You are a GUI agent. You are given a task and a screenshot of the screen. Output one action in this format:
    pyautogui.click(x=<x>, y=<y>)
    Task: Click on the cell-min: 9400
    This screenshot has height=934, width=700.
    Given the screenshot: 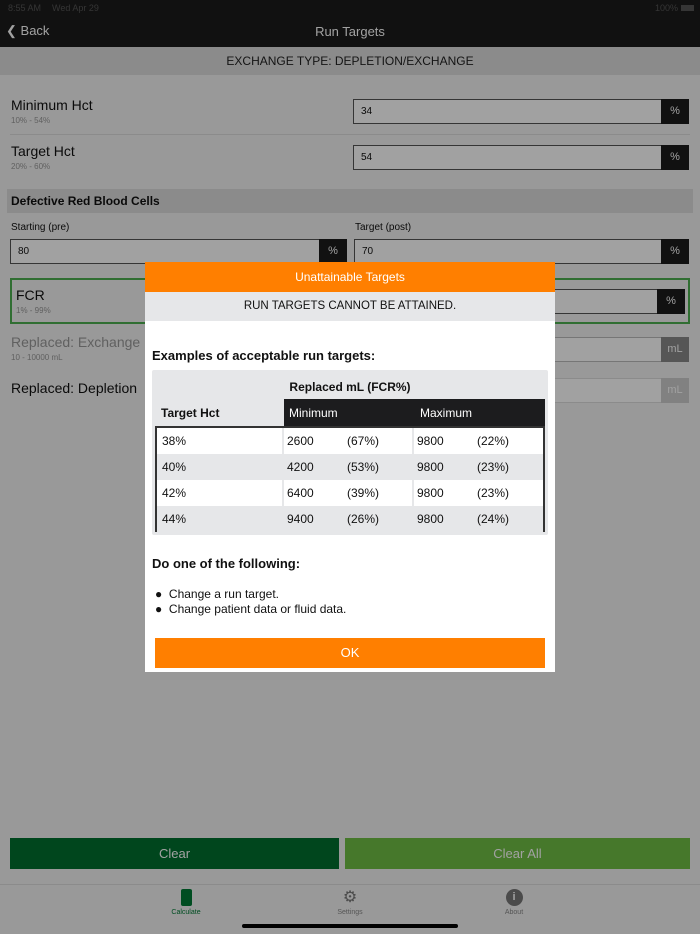 What is the action you would take?
    pyautogui.click(x=300, y=519)
    